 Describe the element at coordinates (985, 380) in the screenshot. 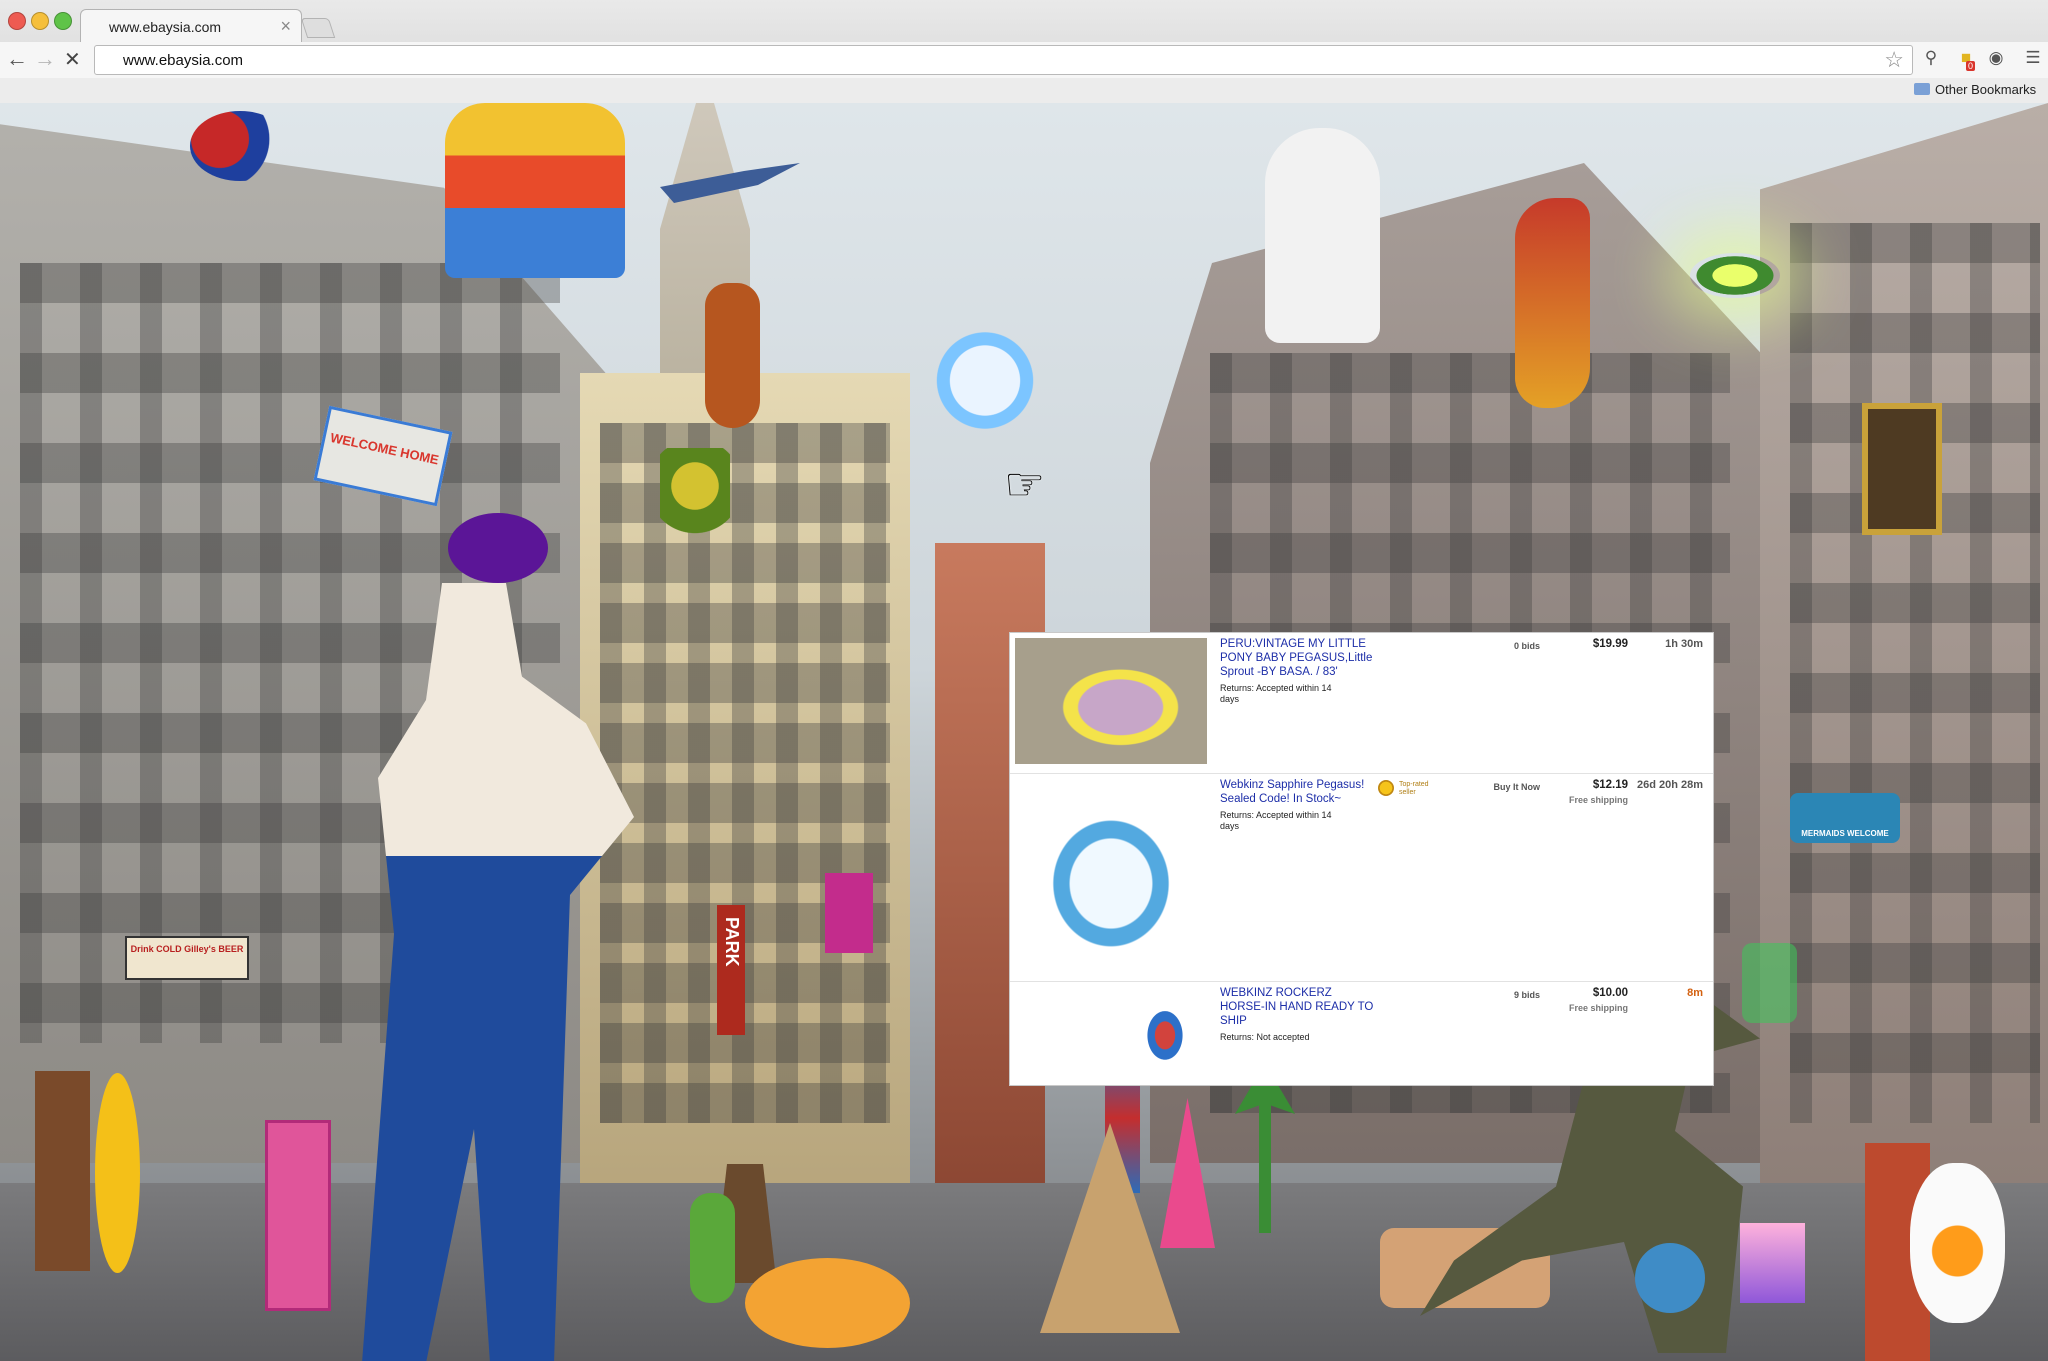

I see `pegasus-toy` at that location.